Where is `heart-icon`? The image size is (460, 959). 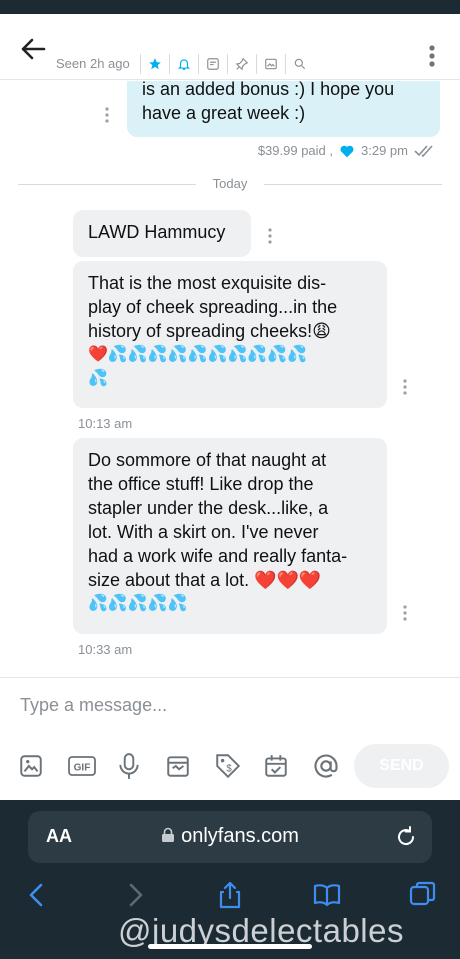 heart-icon is located at coordinates (347, 151).